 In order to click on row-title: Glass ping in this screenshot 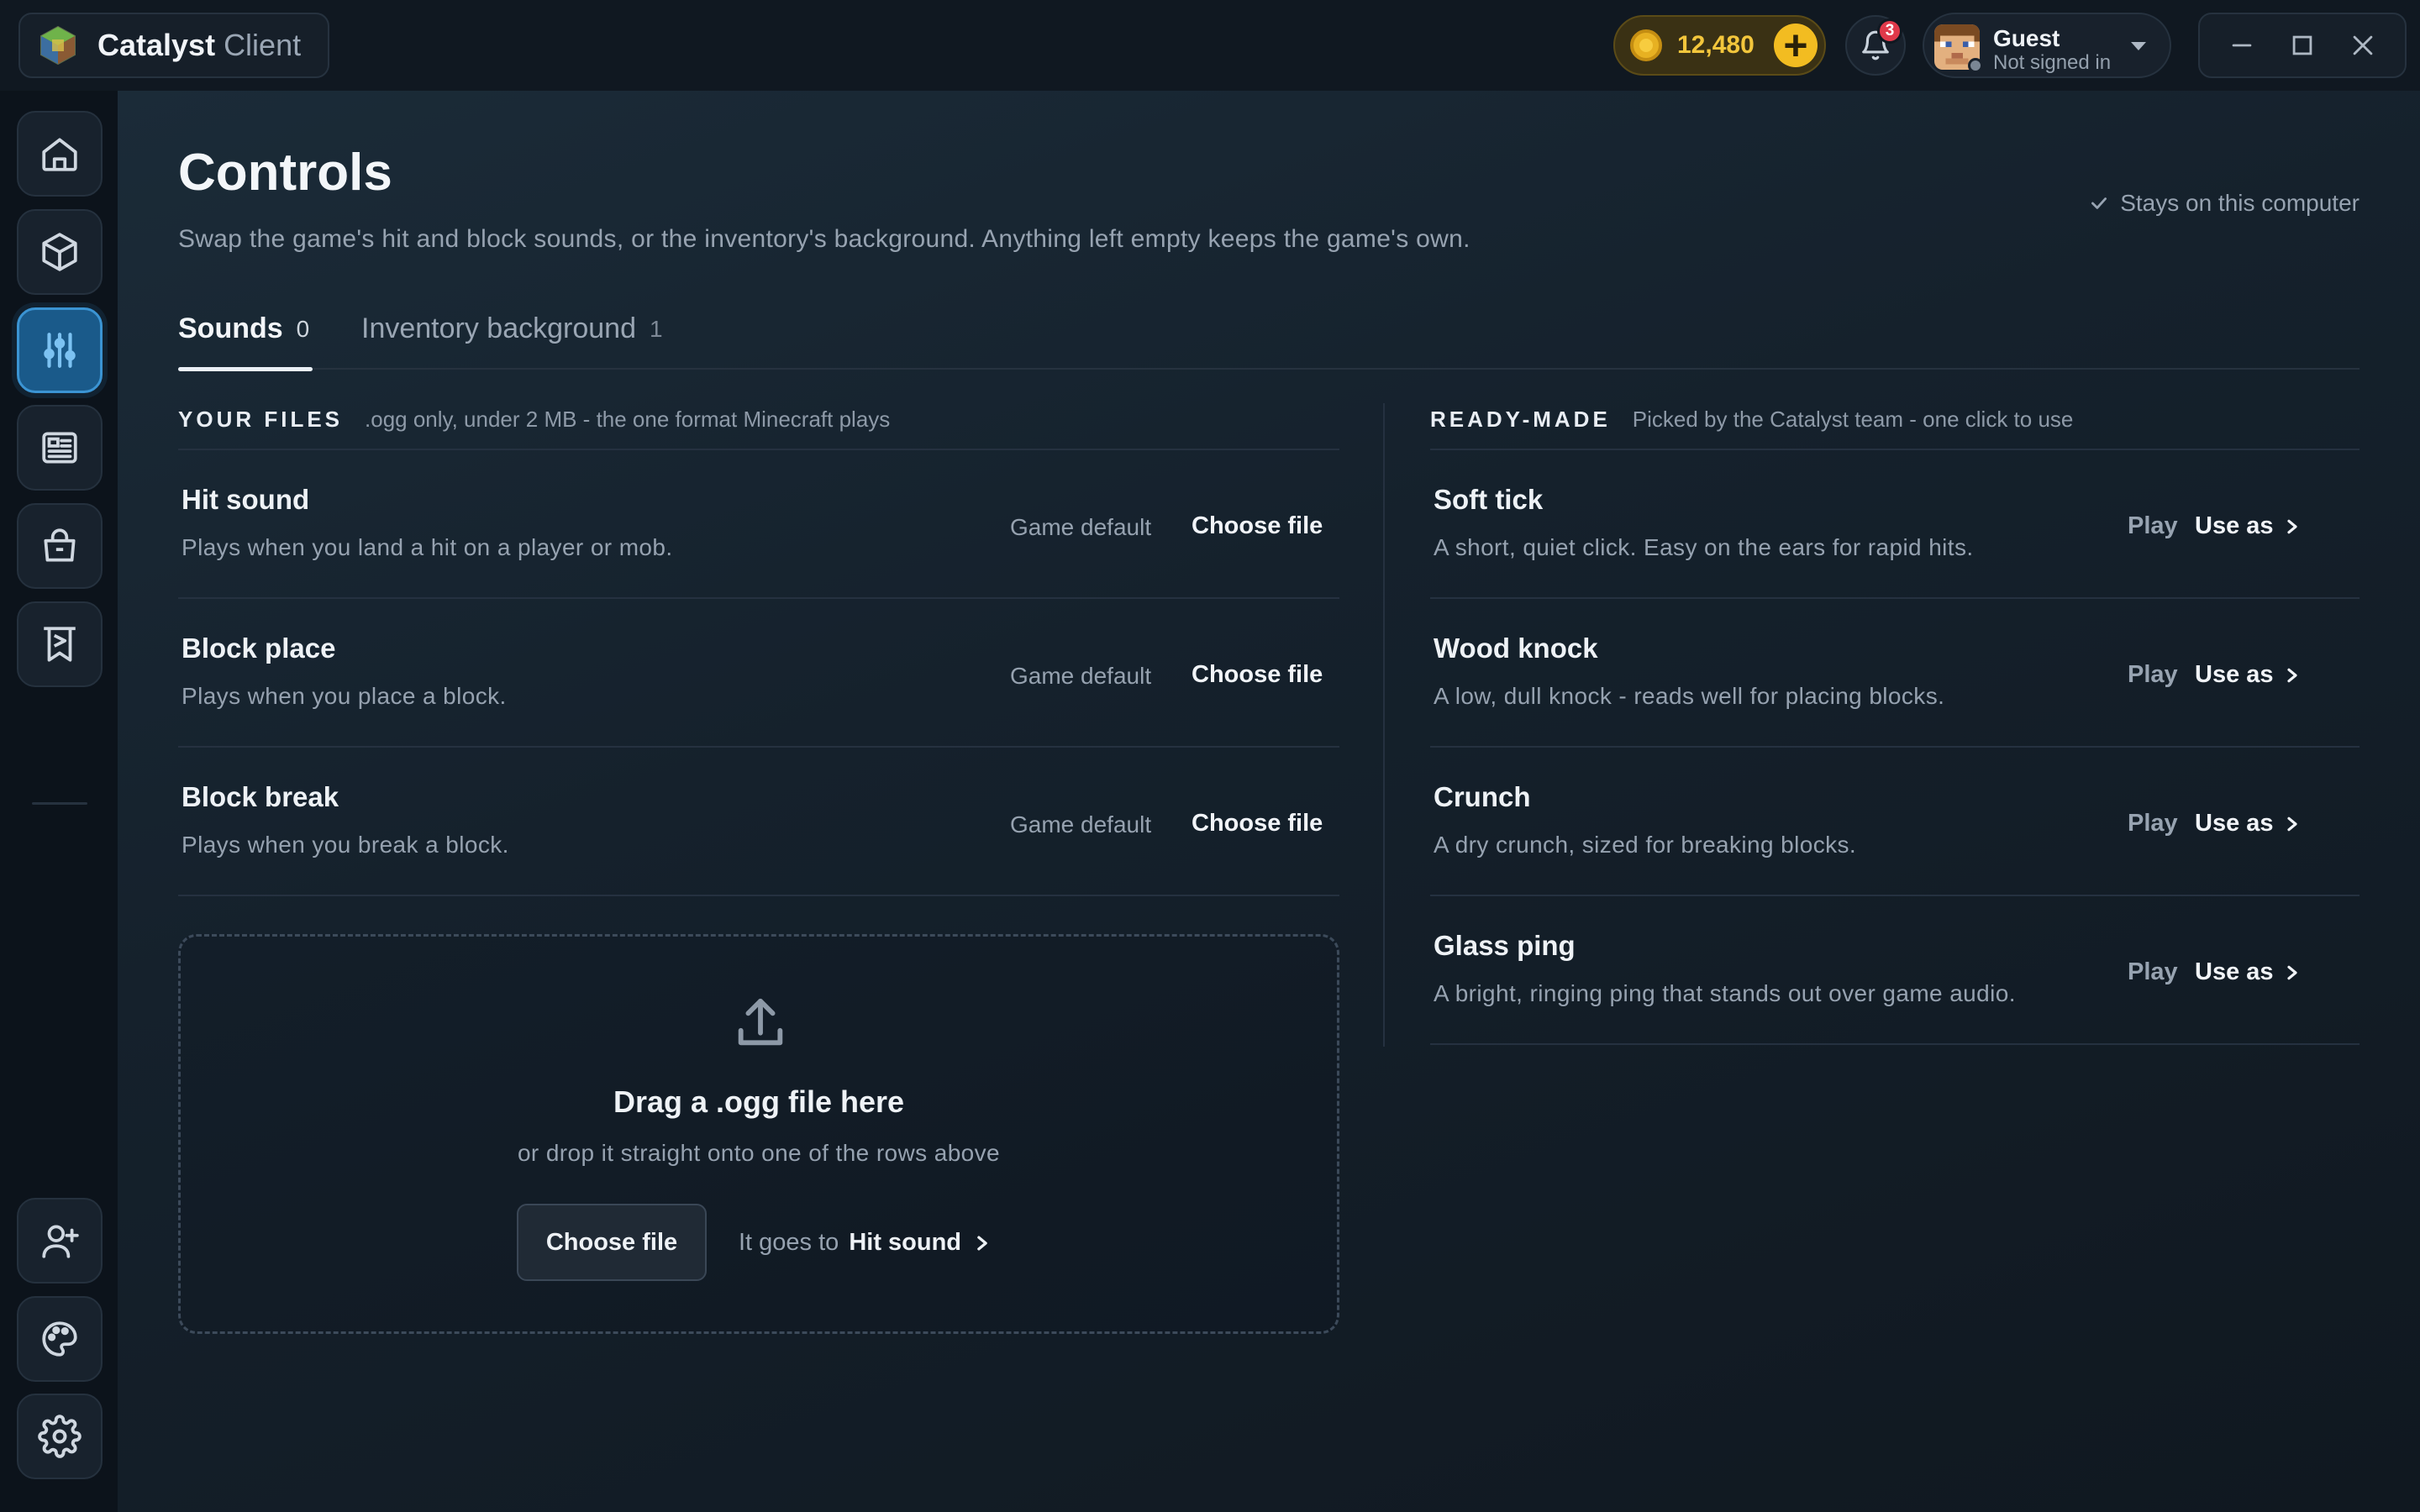, I will do `click(1505, 945)`.